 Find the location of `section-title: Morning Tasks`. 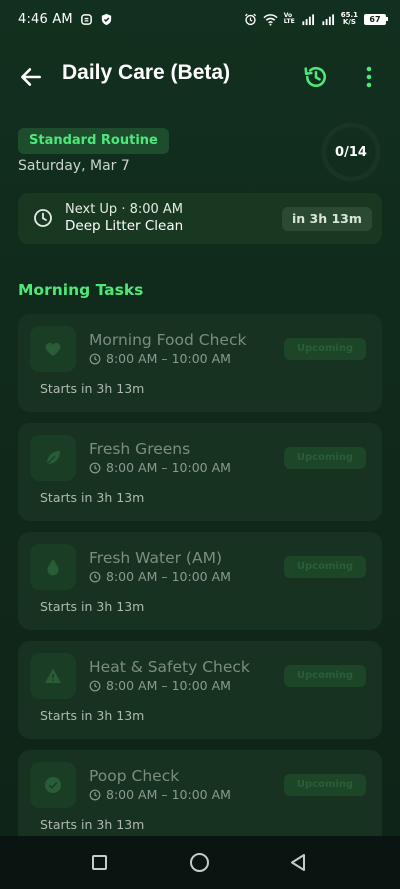

section-title: Morning Tasks is located at coordinates (81, 290).